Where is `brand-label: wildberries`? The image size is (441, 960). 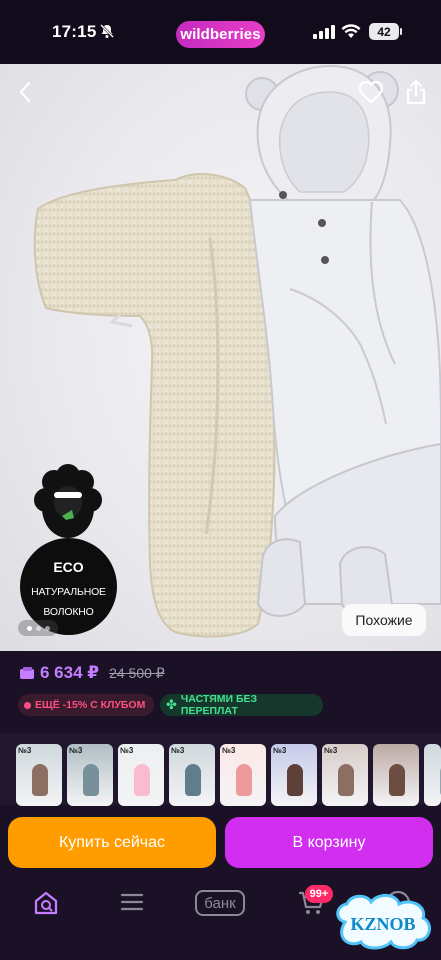
brand-label: wildberries is located at coordinates (220, 34).